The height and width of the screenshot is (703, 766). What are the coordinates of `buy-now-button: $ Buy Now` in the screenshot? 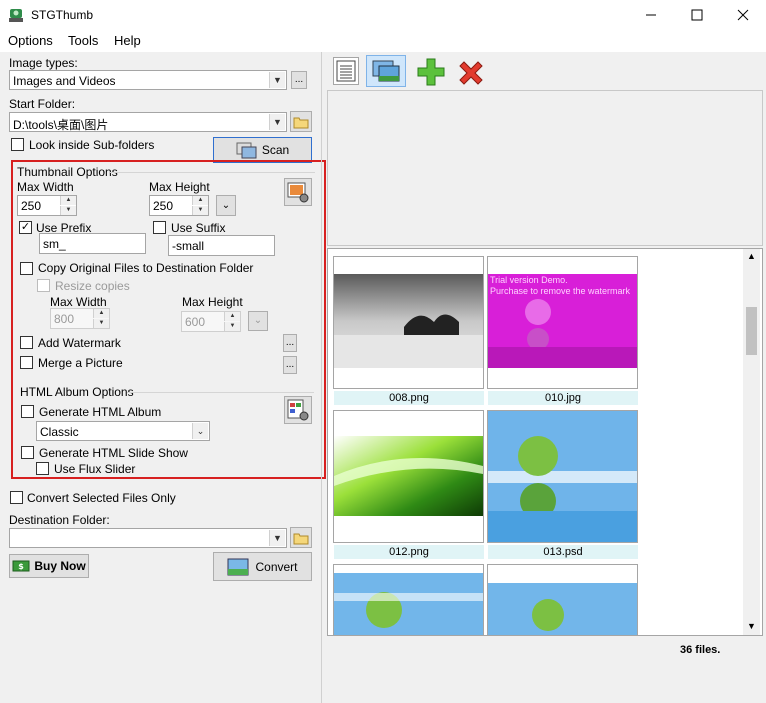 It's located at (49, 566).